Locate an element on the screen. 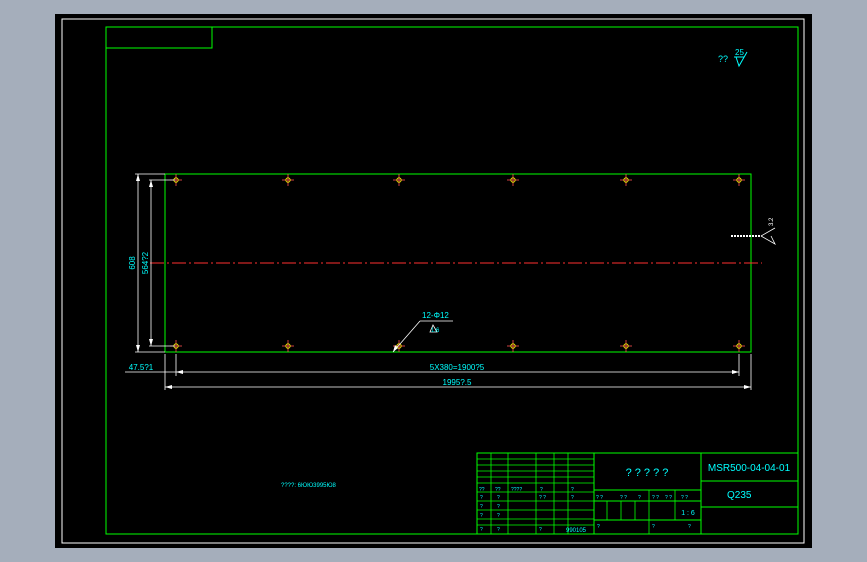  row-mark-1: ? is located at coordinates (481, 507).